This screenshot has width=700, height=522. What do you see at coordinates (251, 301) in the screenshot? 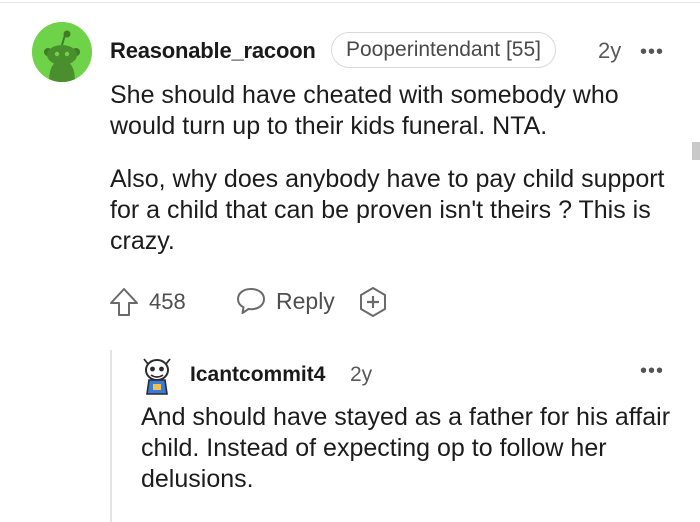
I see `reply-bubble-icon` at bounding box center [251, 301].